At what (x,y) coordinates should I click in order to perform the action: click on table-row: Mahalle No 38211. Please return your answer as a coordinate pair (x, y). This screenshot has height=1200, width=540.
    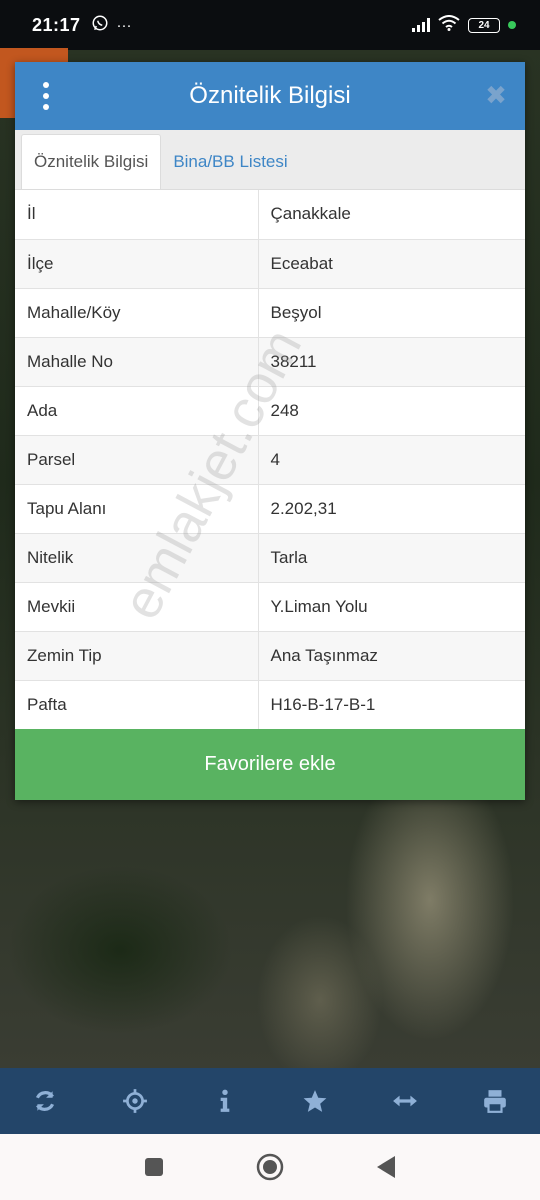
    Looking at the image, I should click on (270, 362).